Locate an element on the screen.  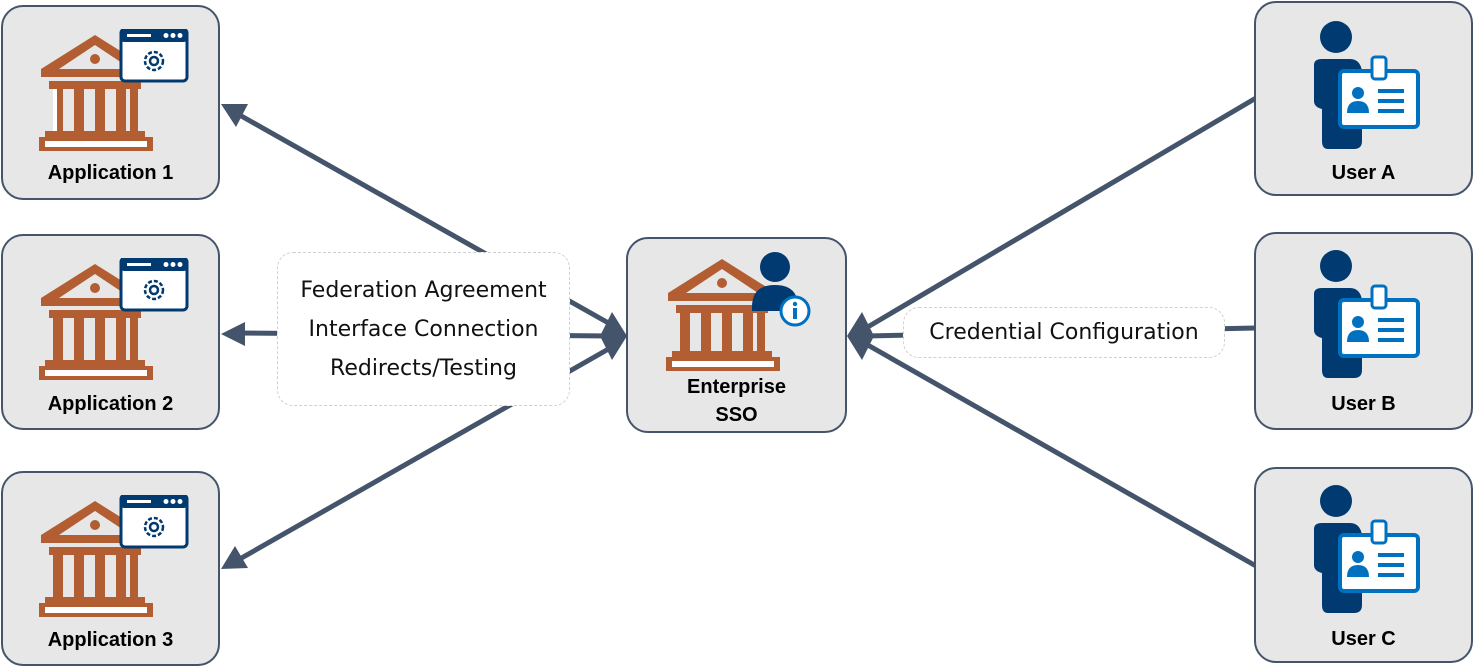
application-1-label: Application 1 is located at coordinates (110, 173).